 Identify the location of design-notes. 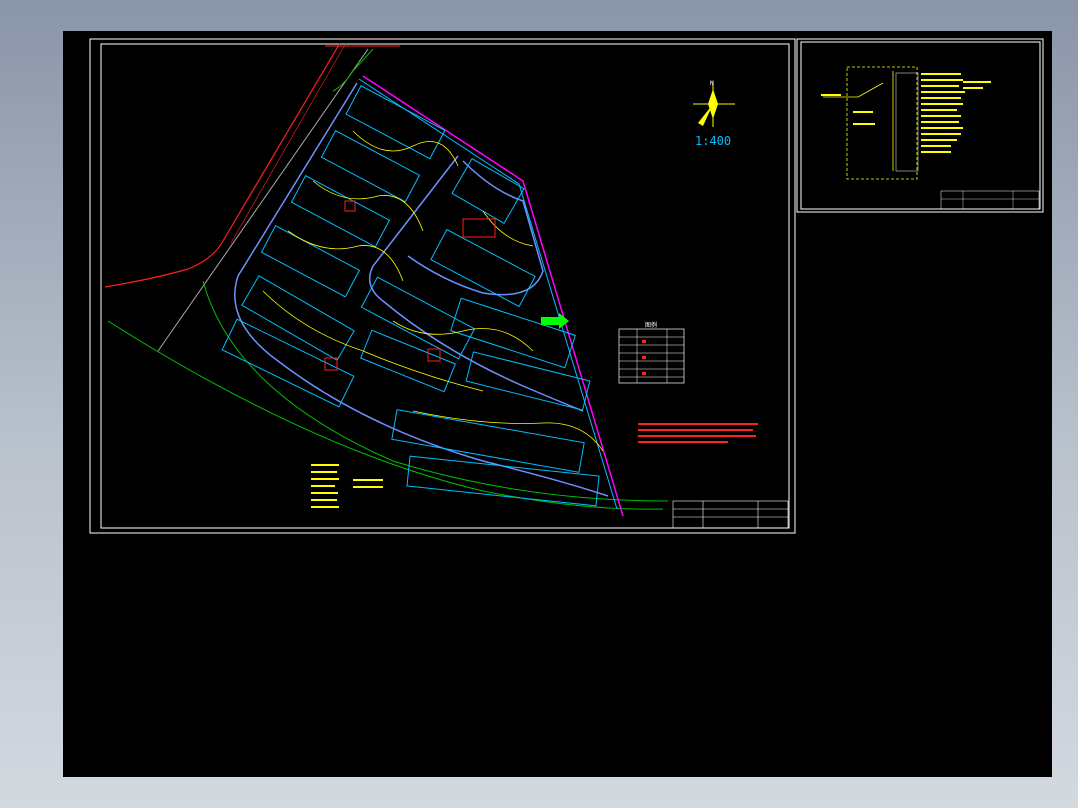
(698, 433).